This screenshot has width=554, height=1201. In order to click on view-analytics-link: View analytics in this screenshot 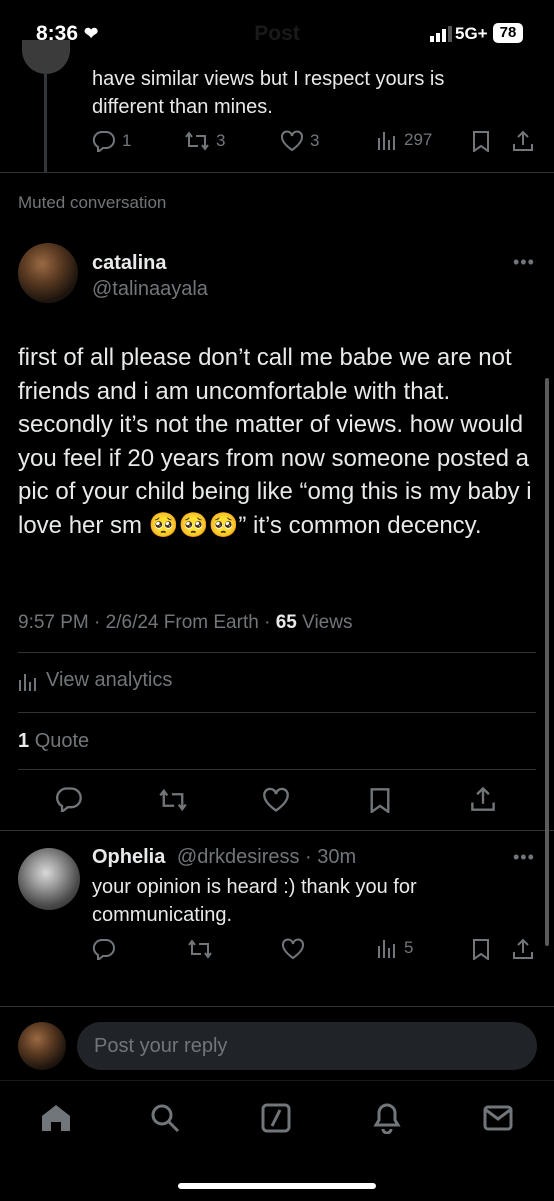, I will do `click(95, 680)`.